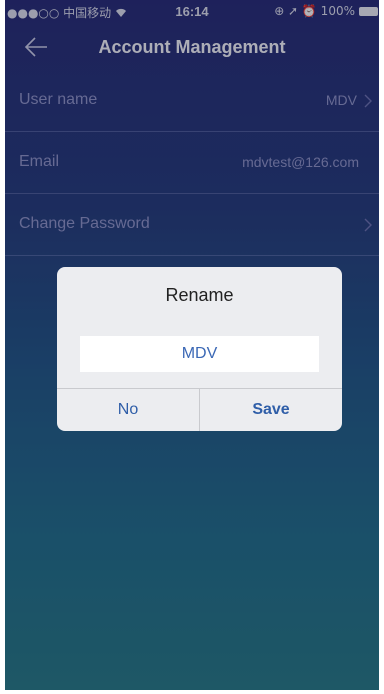 This screenshot has width=384, height=694. I want to click on rename-input, so click(199, 354).